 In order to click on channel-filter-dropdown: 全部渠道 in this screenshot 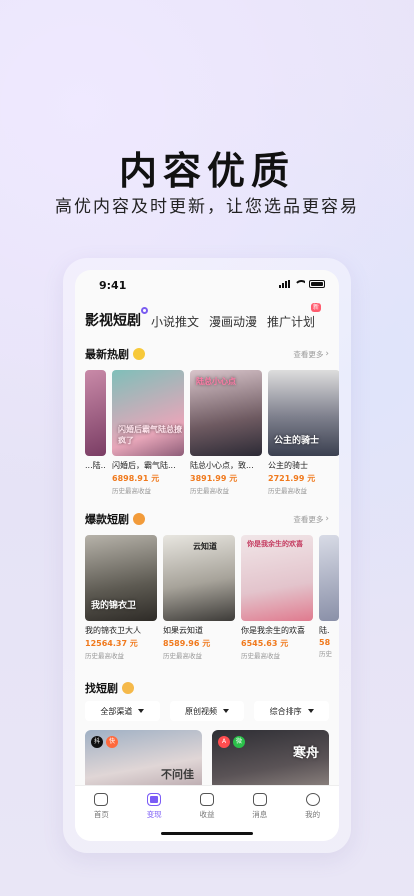, I will do `click(122, 711)`.